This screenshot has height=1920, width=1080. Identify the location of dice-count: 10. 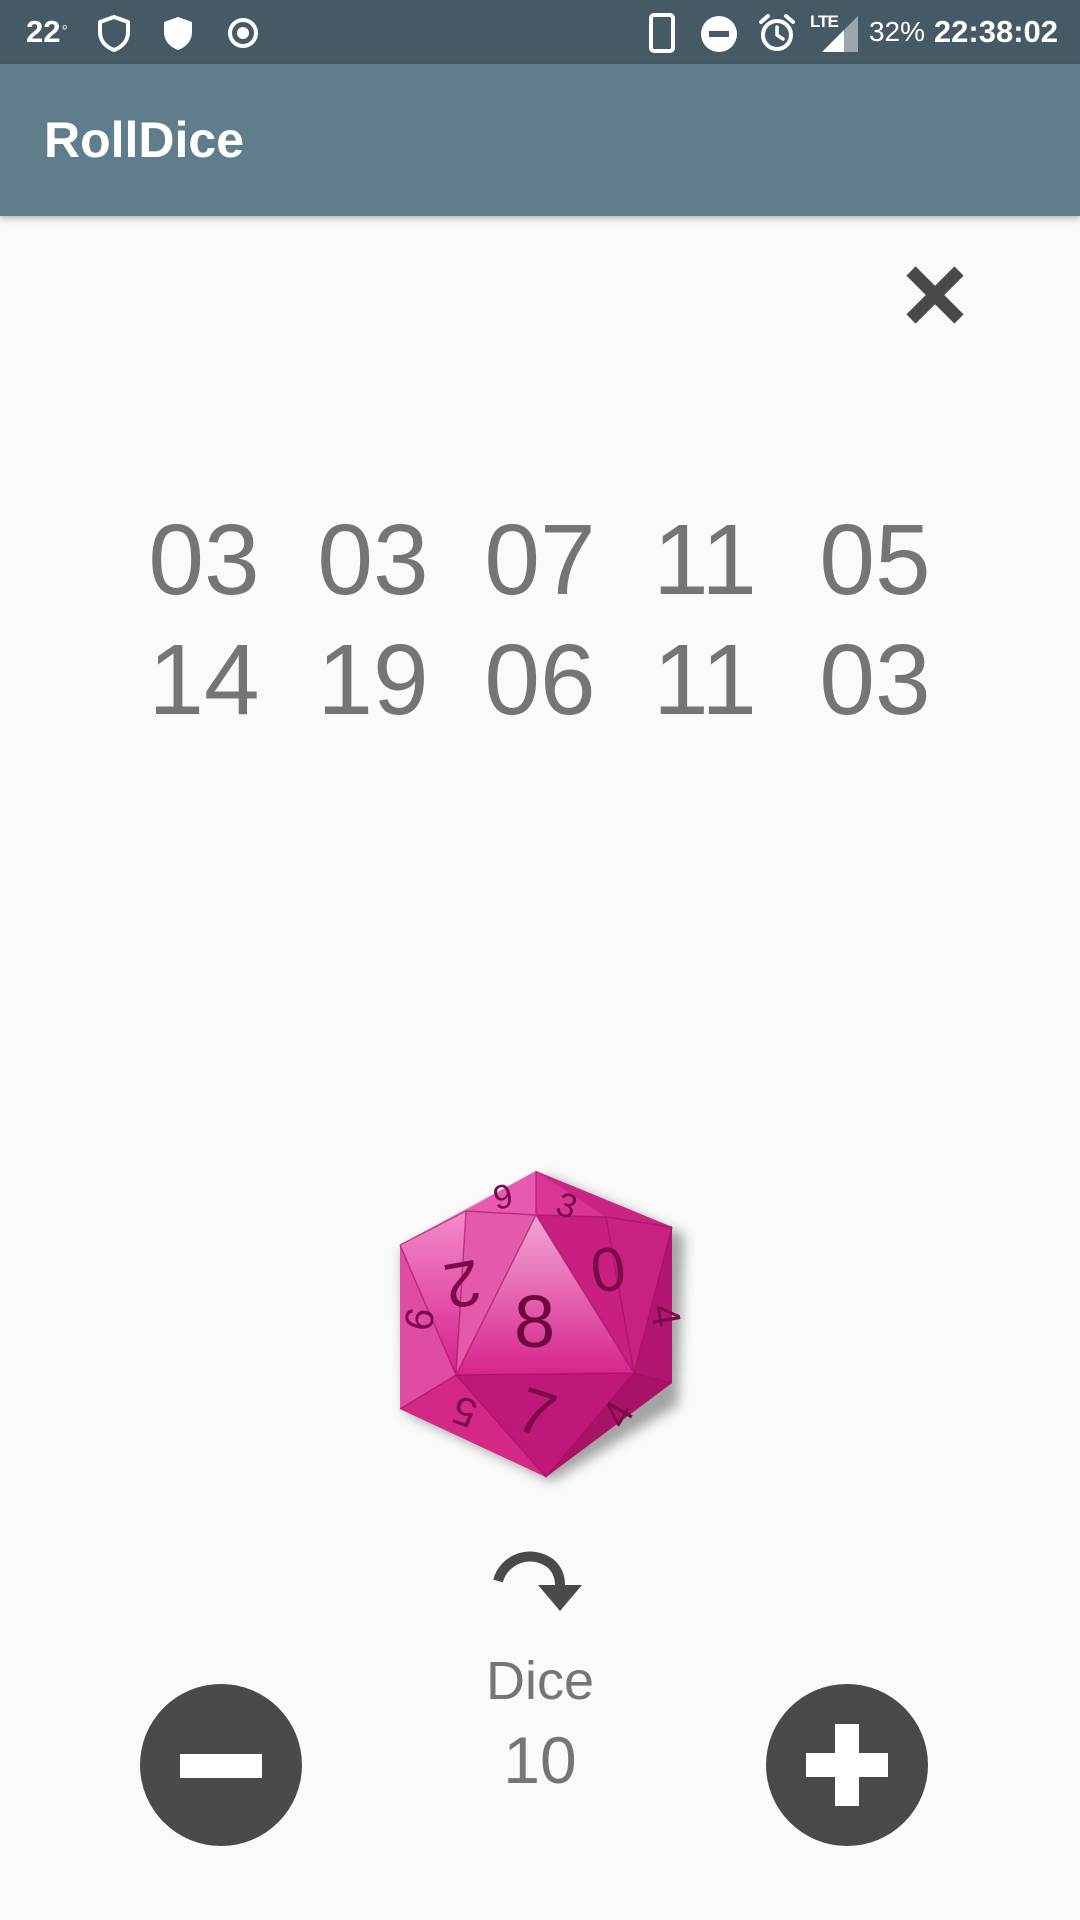
(540, 1760).